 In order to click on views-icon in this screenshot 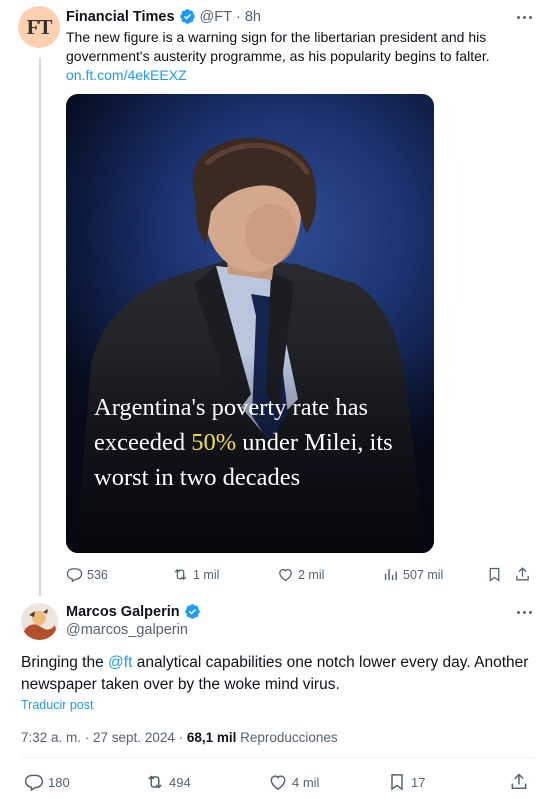, I will do `click(390, 574)`.